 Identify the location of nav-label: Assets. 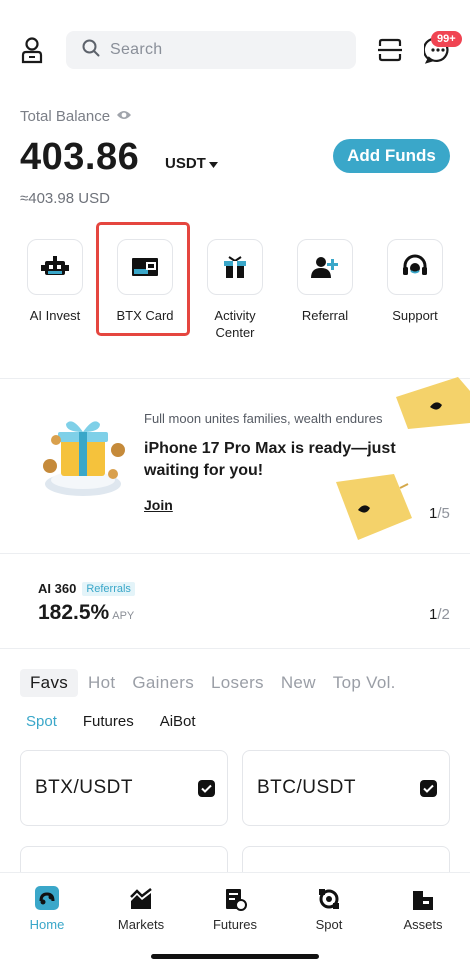
(423, 924).